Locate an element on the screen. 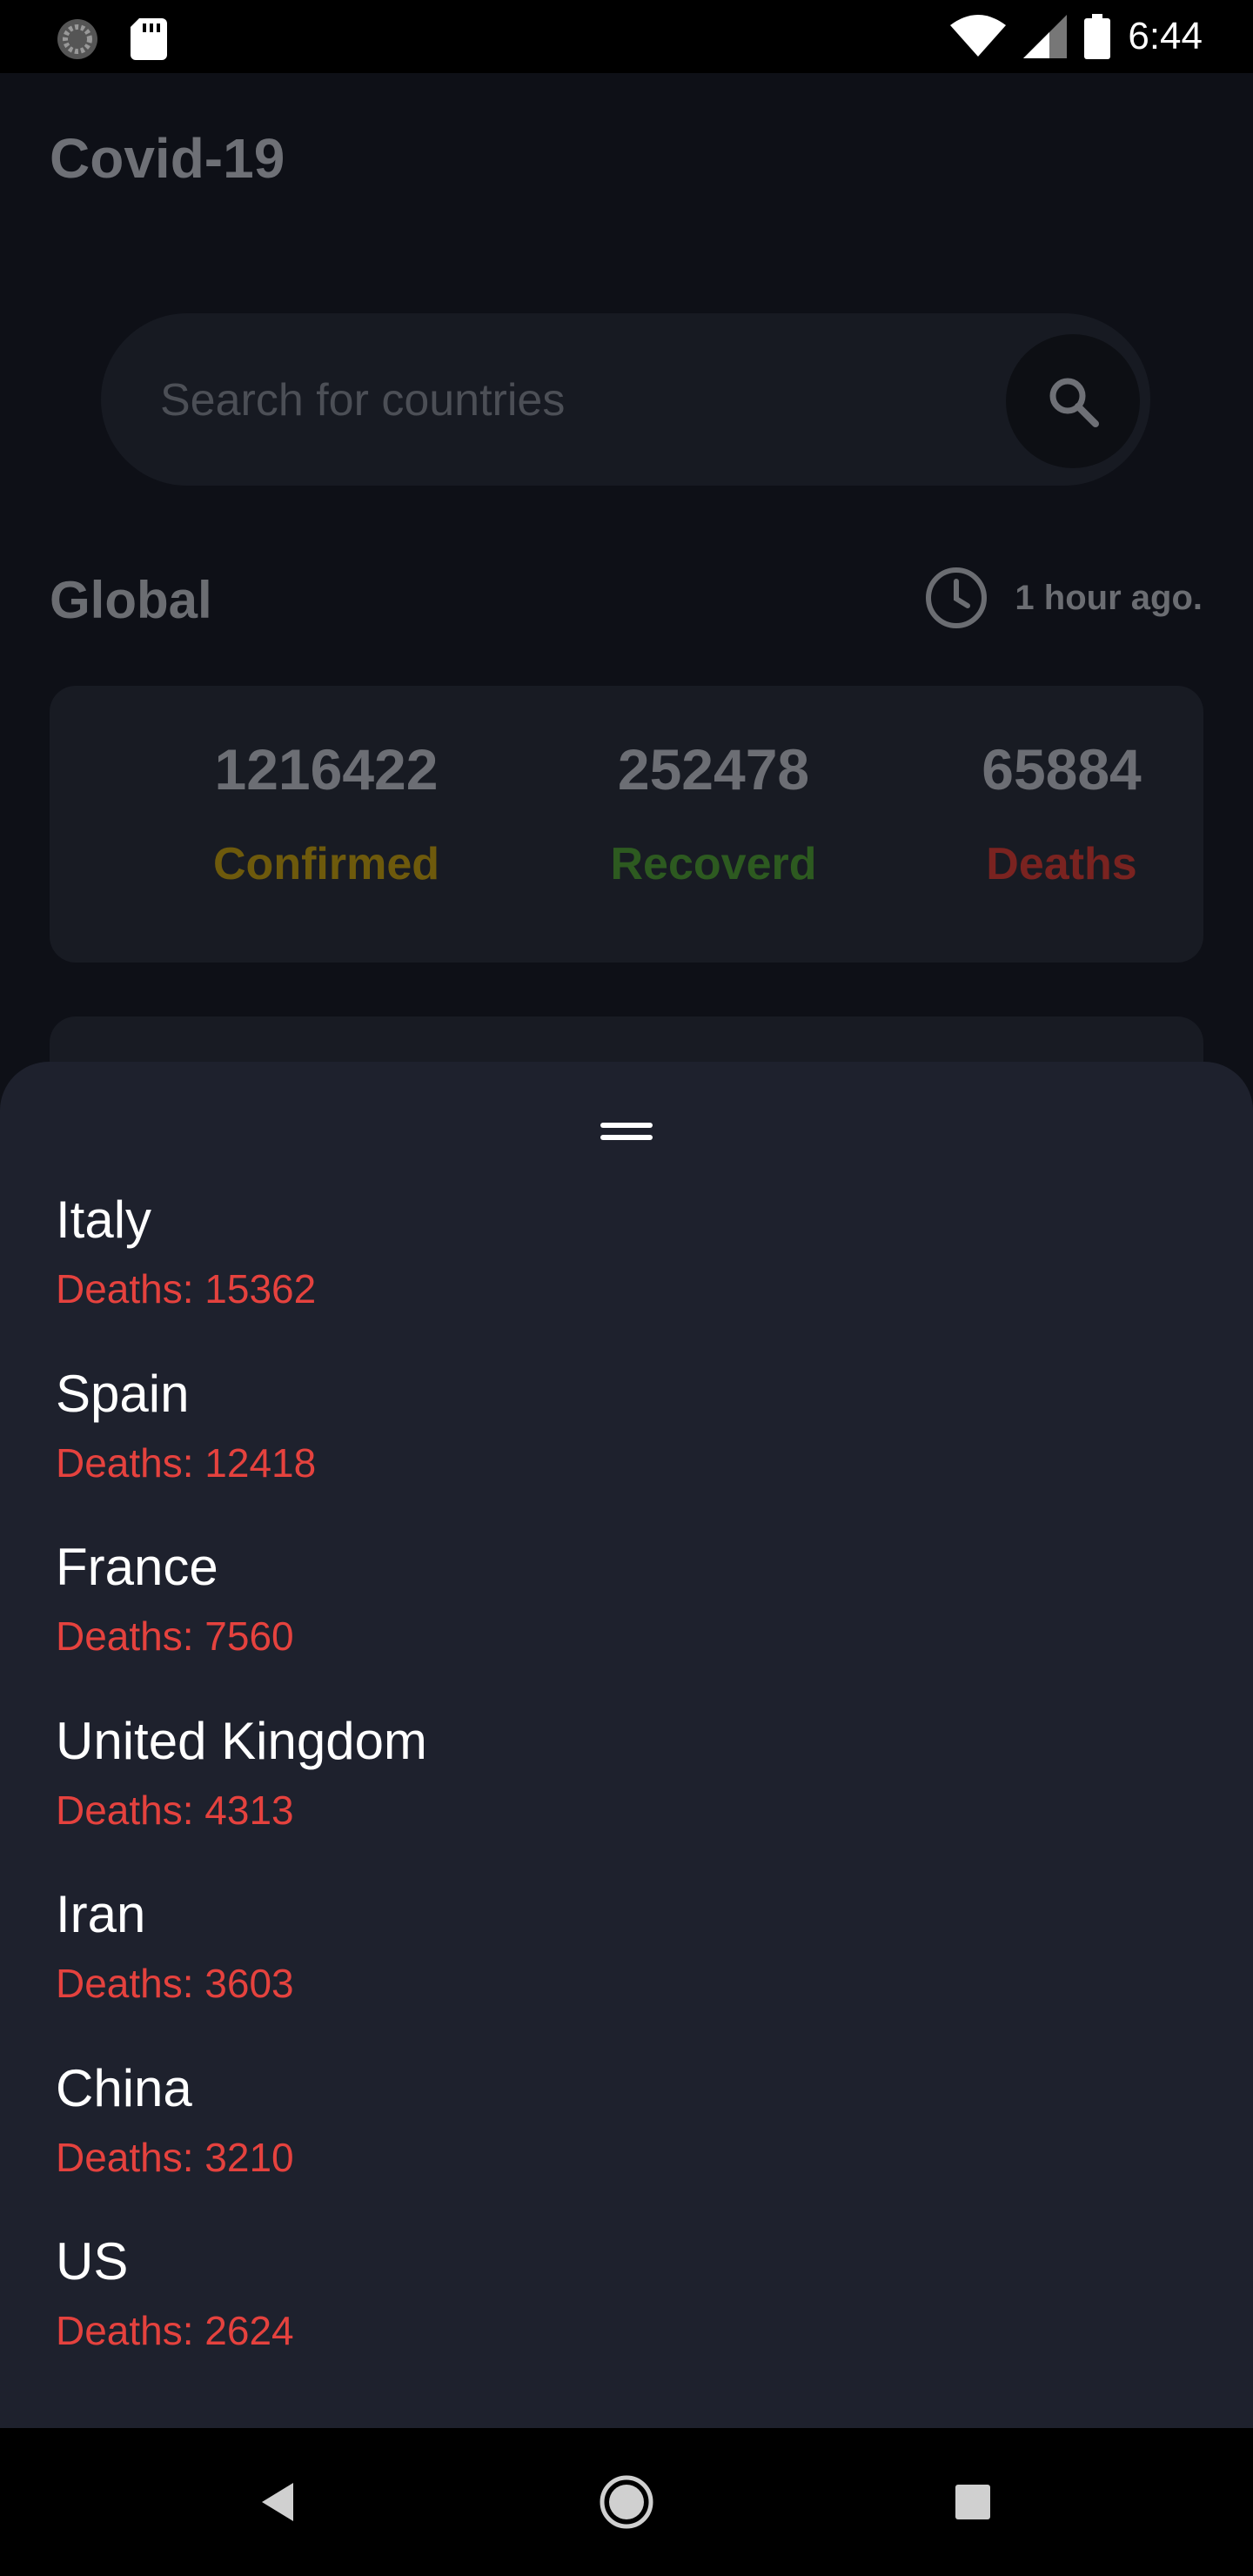  country-name: US is located at coordinates (93, 2262).